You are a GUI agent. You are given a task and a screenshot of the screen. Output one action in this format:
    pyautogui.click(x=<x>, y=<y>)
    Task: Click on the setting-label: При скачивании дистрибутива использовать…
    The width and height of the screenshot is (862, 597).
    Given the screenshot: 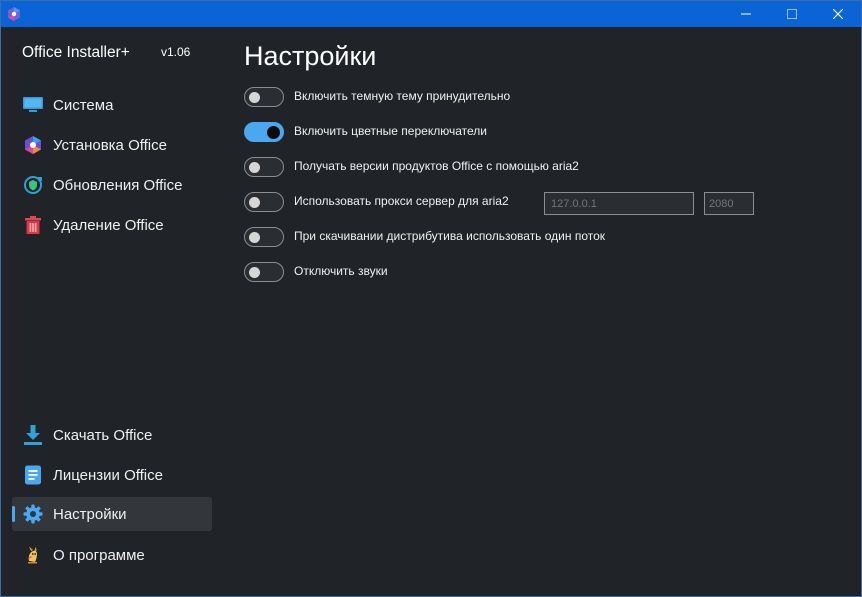 What is the action you would take?
    pyautogui.click(x=450, y=236)
    